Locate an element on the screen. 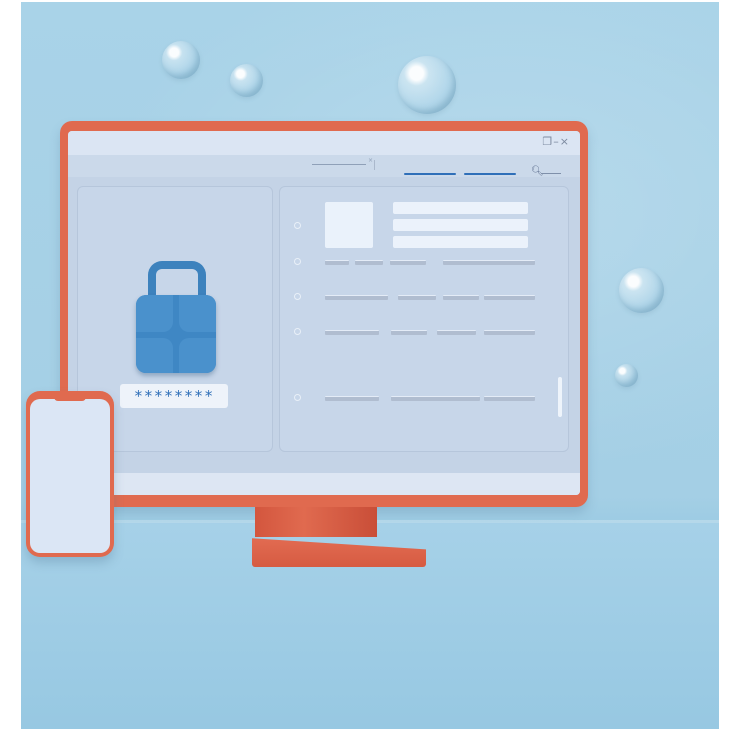 The height and width of the screenshot is (729, 734). status-bar is located at coordinates (324, 484).